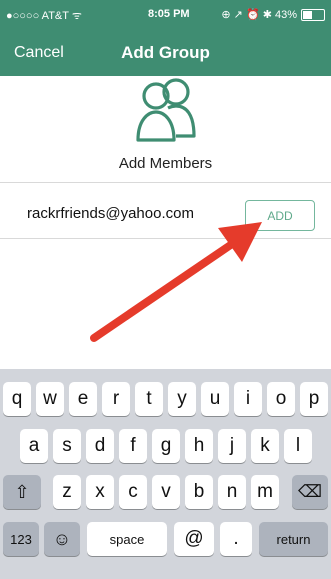 The image size is (331, 579). What do you see at coordinates (133, 492) in the screenshot?
I see `key-c: c` at bounding box center [133, 492].